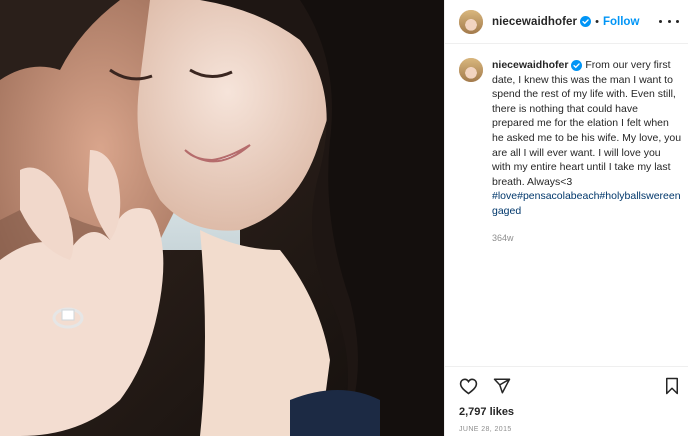  Describe the element at coordinates (471, 70) in the screenshot. I see `caption-avatar` at that location.